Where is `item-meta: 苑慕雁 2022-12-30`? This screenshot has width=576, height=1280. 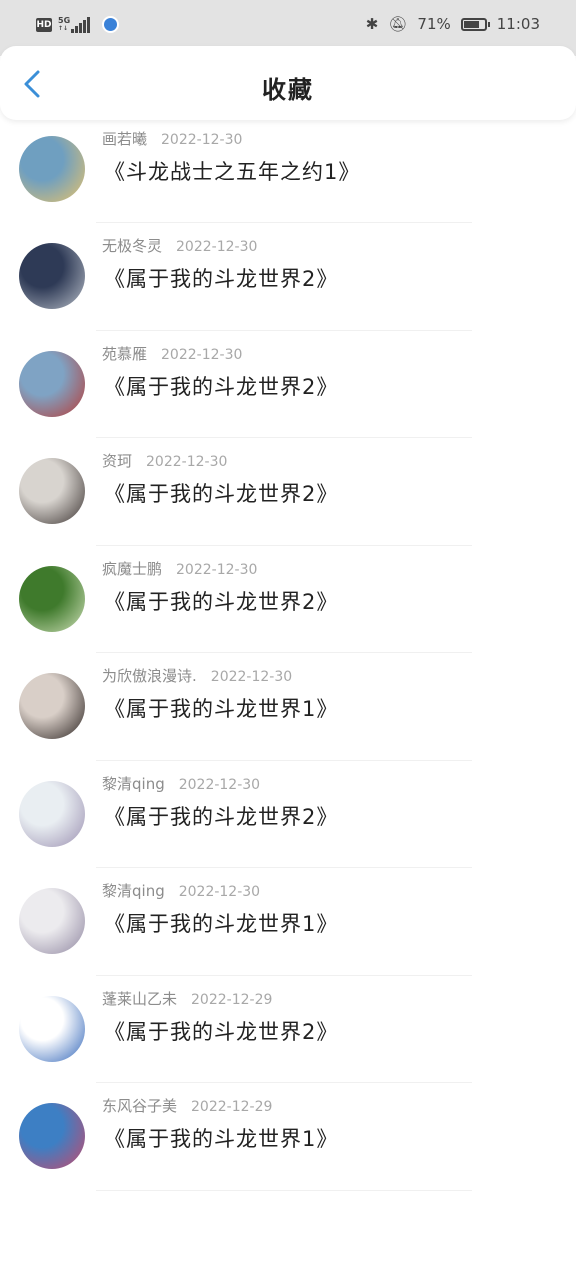 item-meta: 苑慕雁 2022-12-30 is located at coordinates (172, 353).